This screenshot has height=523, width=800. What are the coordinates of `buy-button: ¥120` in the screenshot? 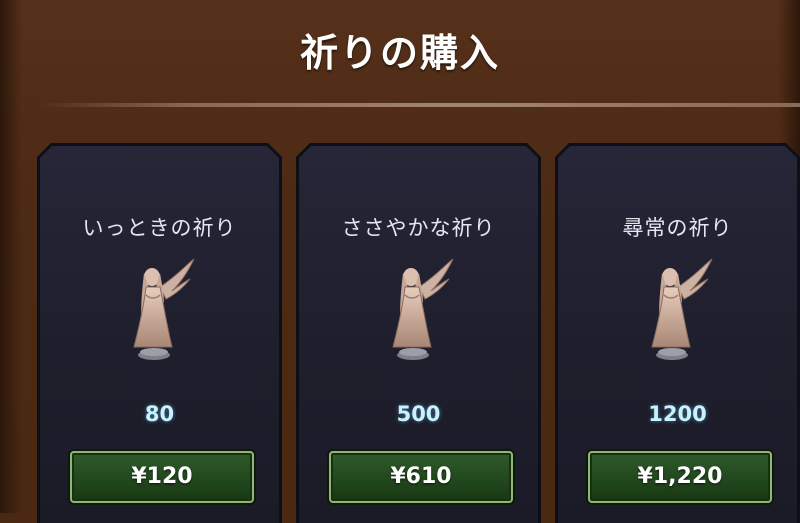 It's located at (162, 477).